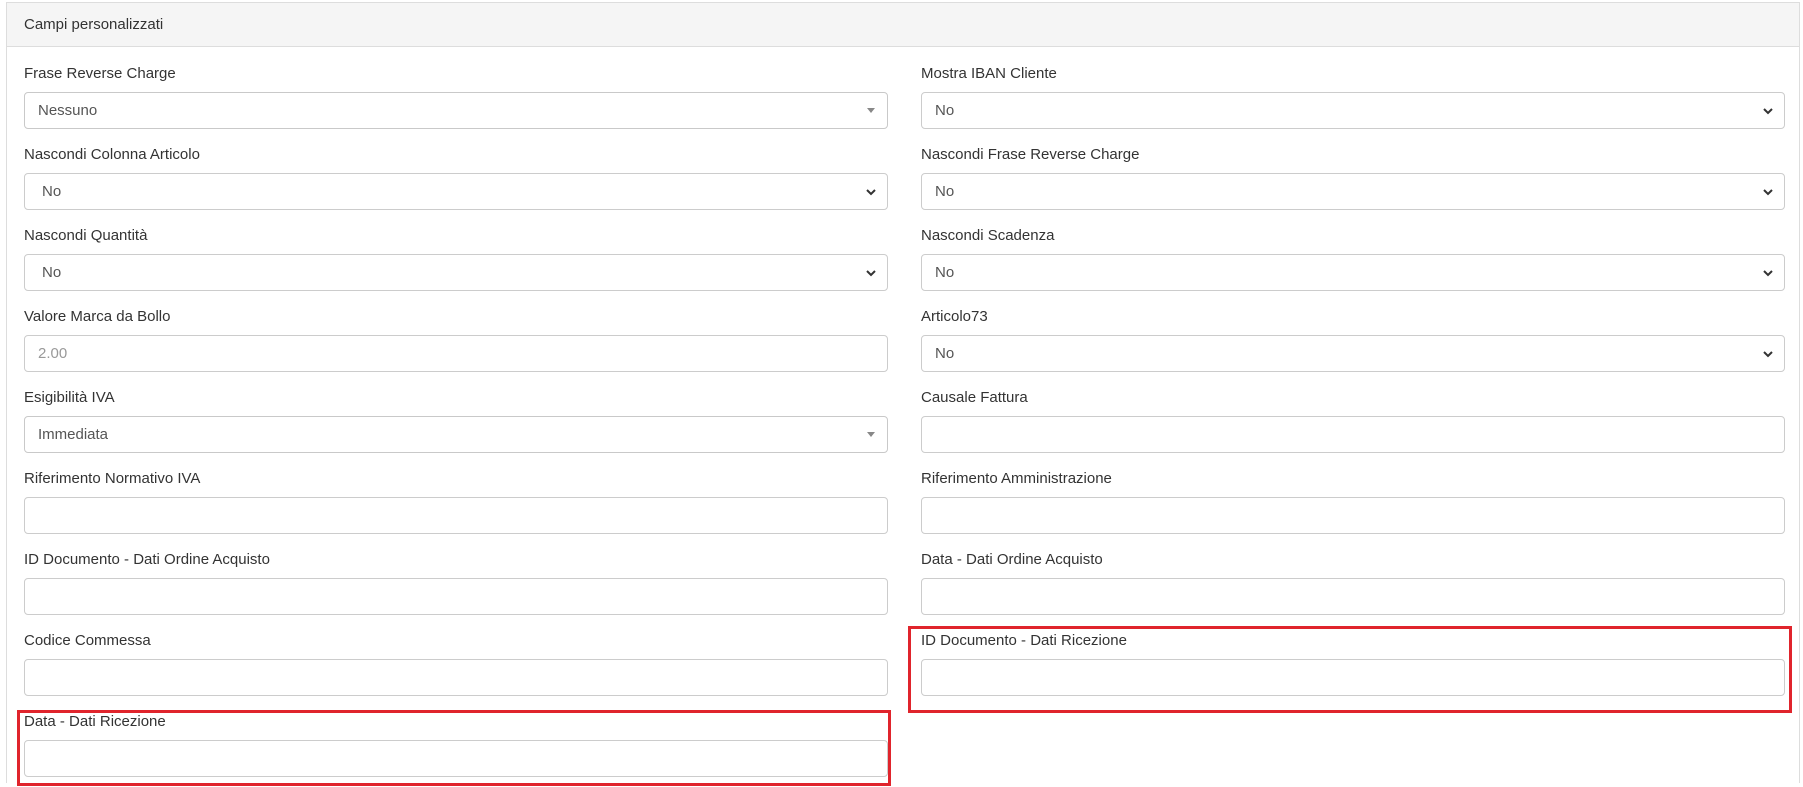 The height and width of the screenshot is (787, 1803). I want to click on mostra-iban-cliente-select: No, so click(1353, 110).